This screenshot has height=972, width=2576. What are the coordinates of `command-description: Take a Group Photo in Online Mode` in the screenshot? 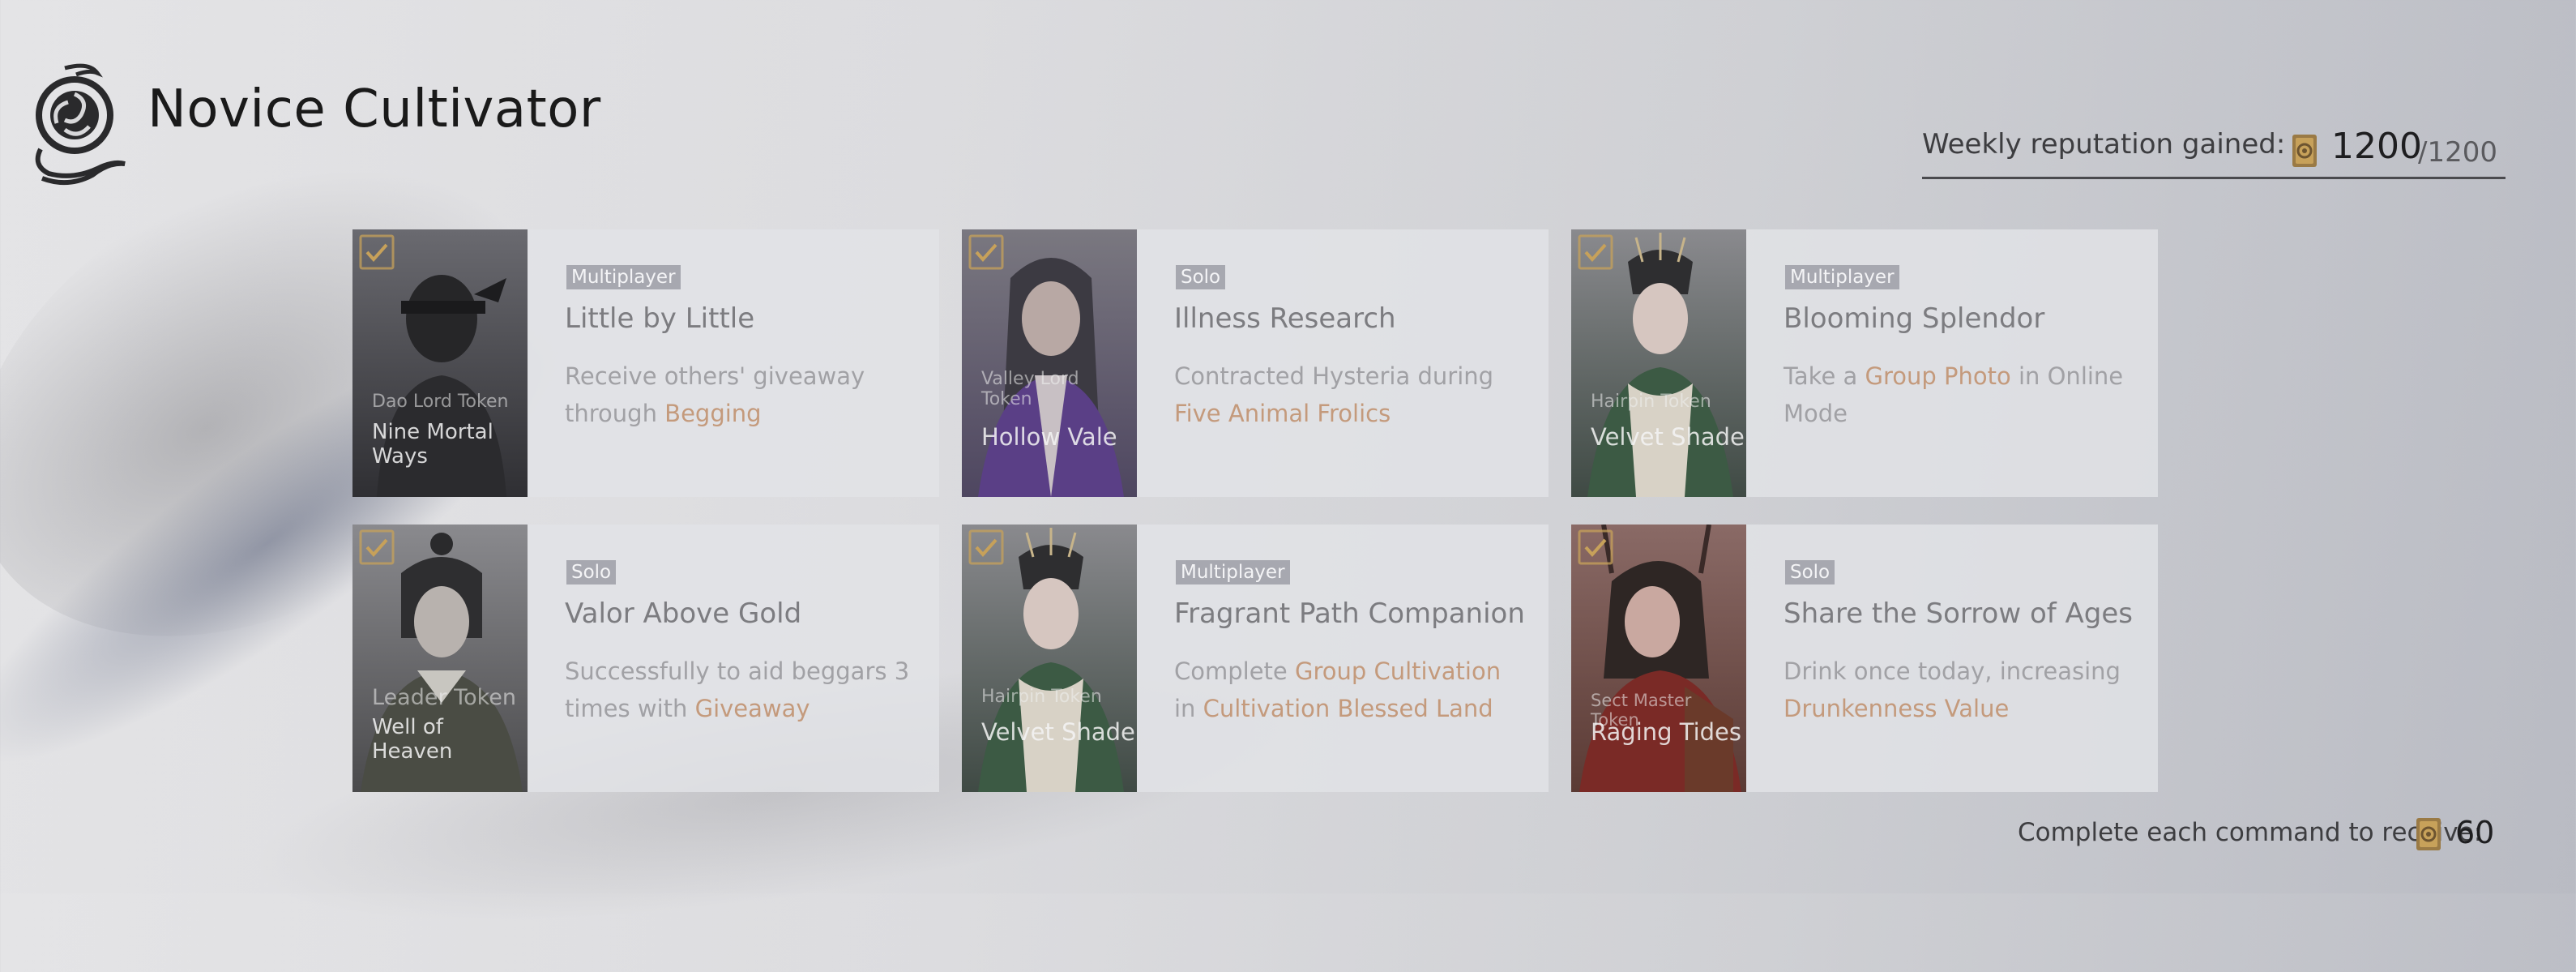 It's located at (1954, 395).